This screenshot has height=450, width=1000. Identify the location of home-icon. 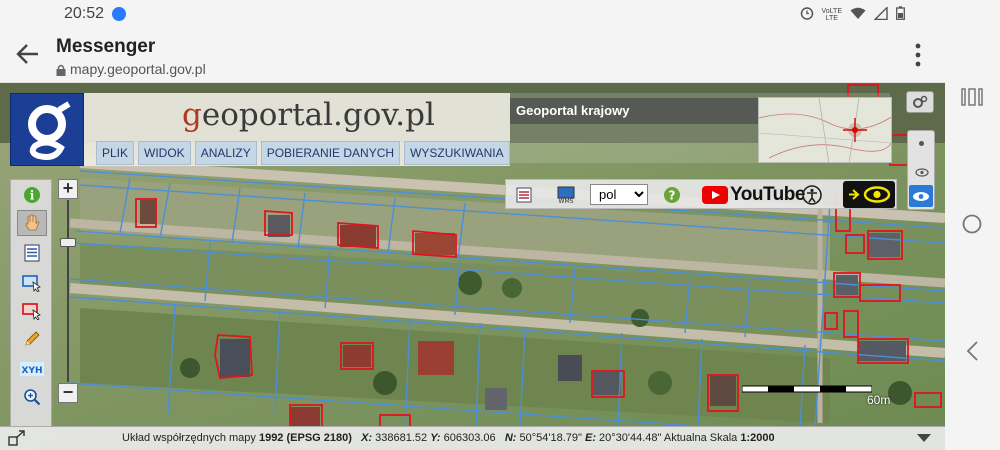
(972, 224).